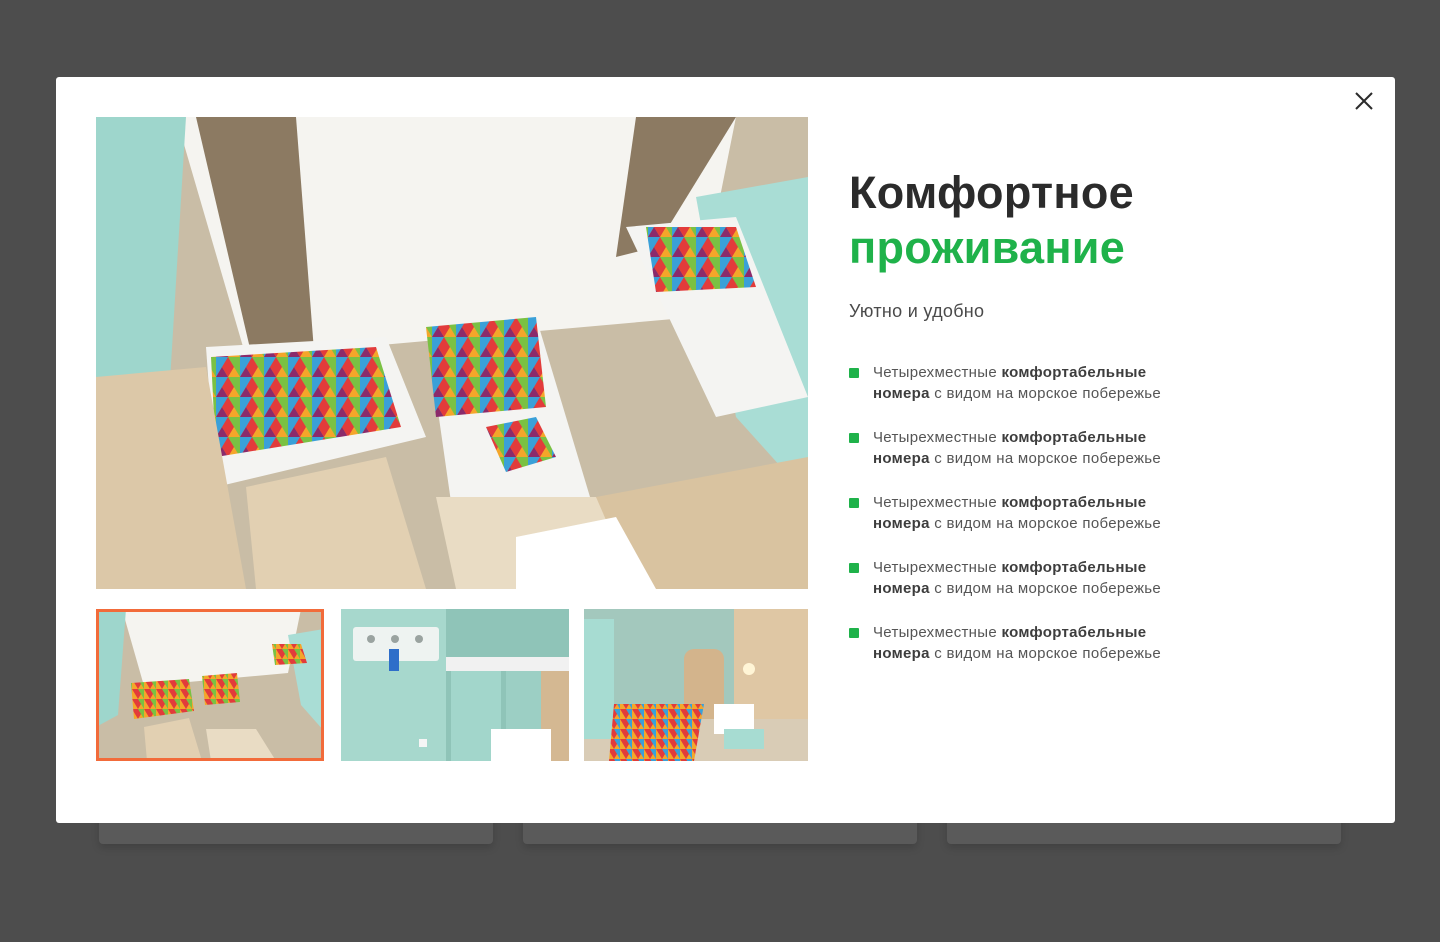 The height and width of the screenshot is (942, 1440). I want to click on close-icon, so click(1364, 101).